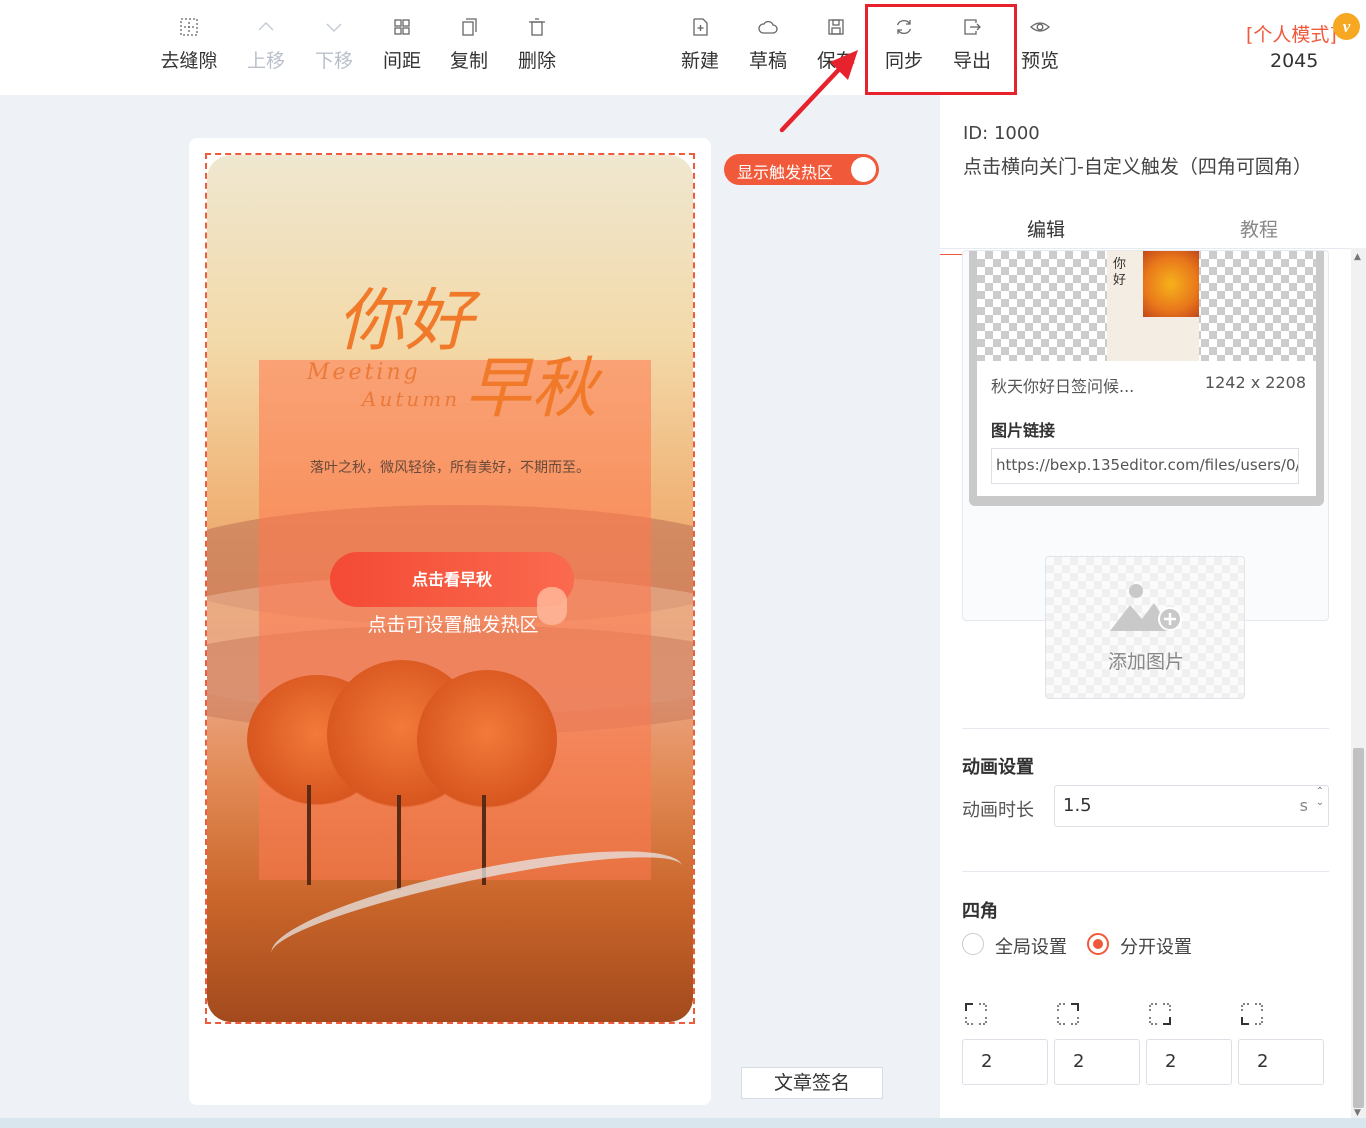 The width and height of the screenshot is (1366, 1128). I want to click on move-up-button: 上移, so click(266, 44).